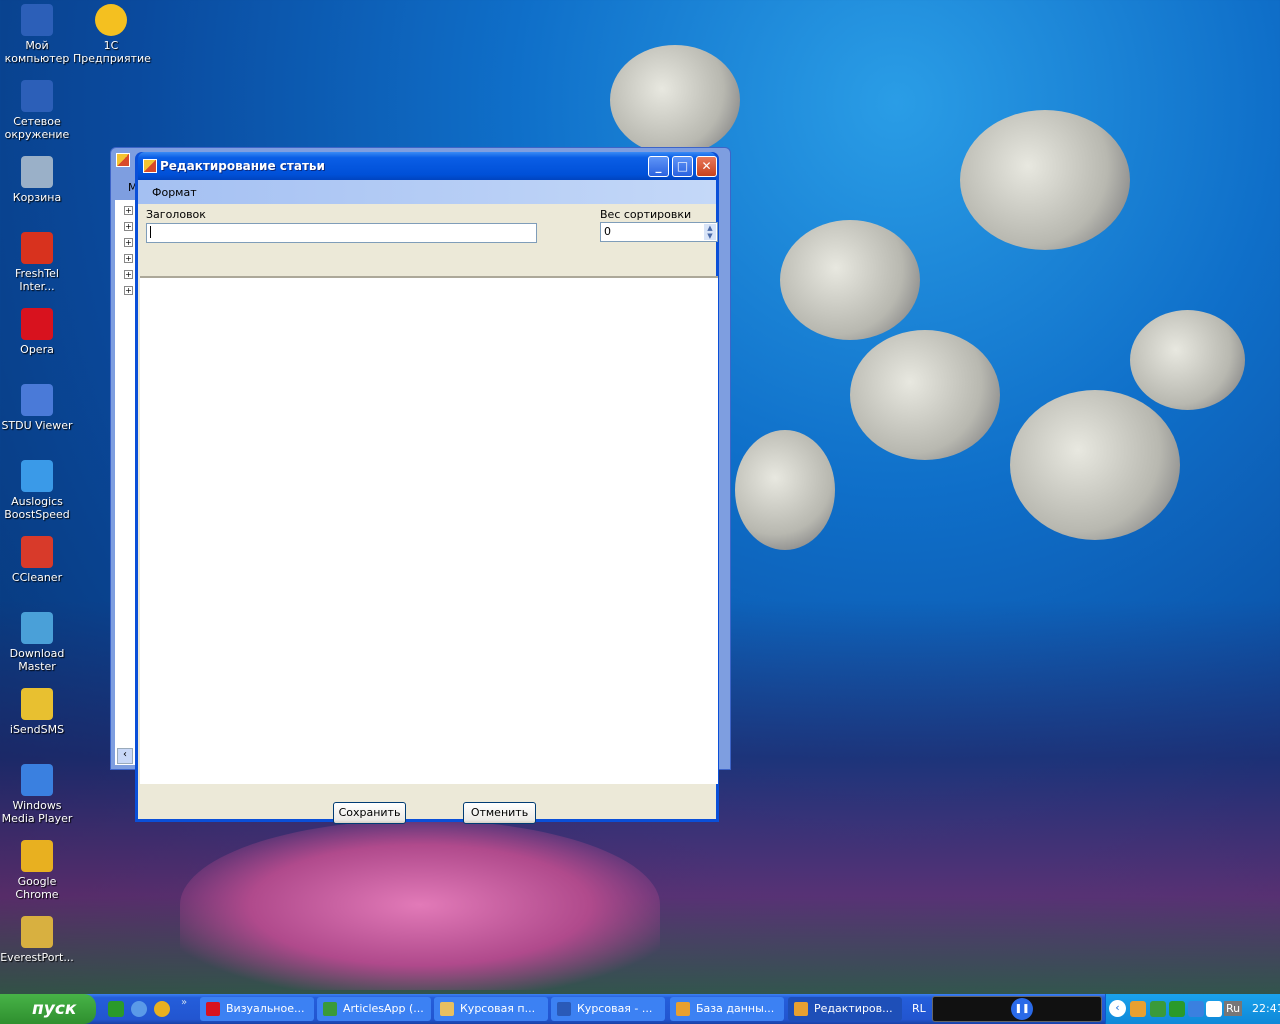 This screenshot has width=1280, height=1024. I want to click on pause-icon: ❚❚, so click(1022, 1009).